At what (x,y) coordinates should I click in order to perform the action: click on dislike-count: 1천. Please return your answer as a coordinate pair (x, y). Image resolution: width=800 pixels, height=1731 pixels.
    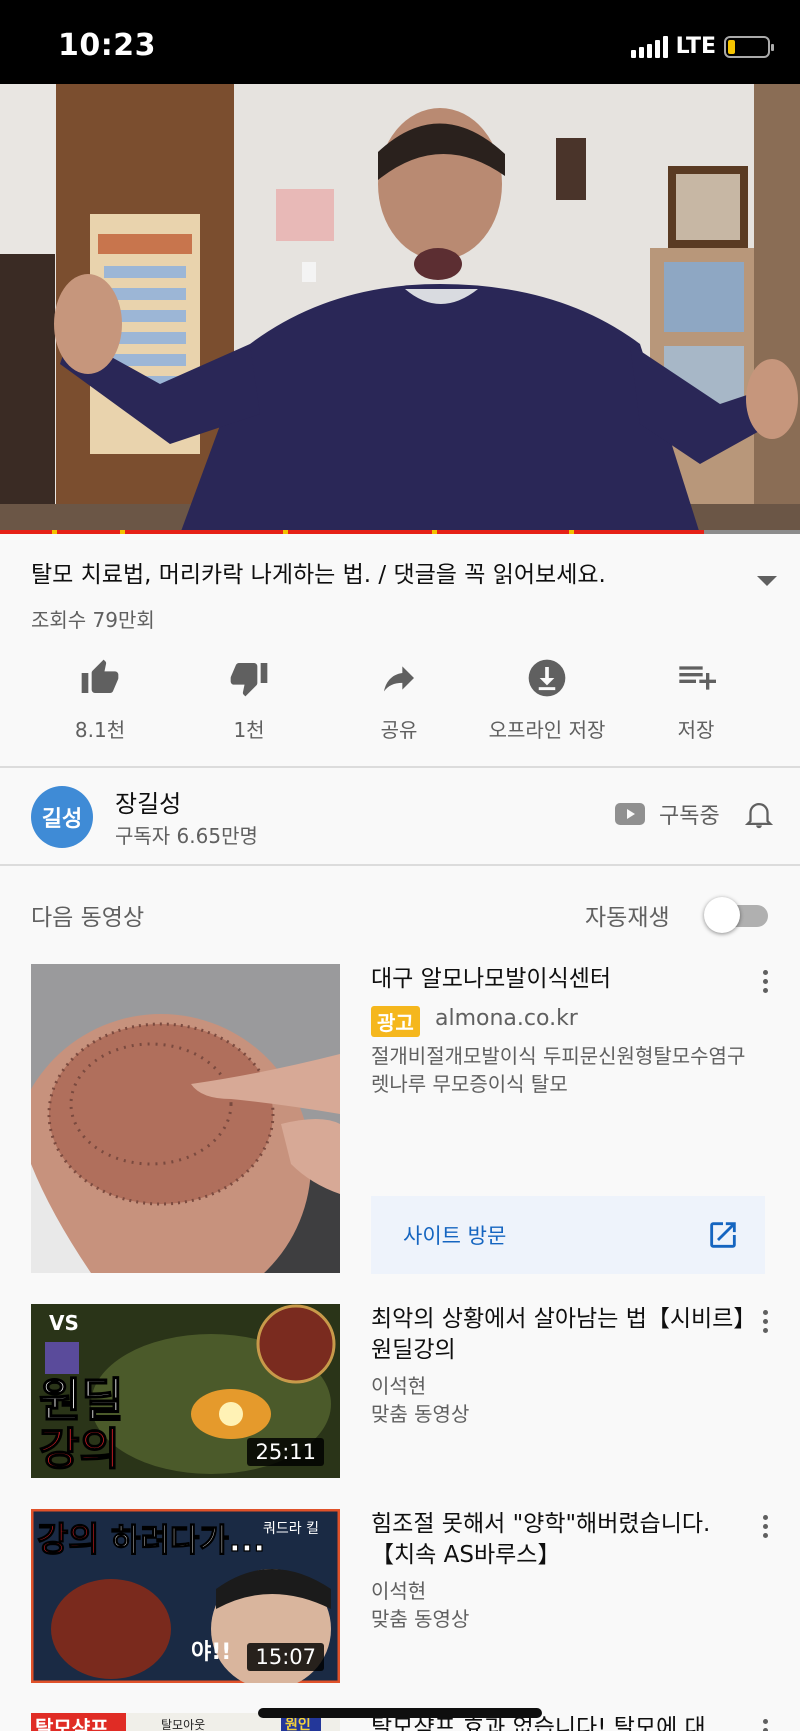
    Looking at the image, I should click on (249, 730).